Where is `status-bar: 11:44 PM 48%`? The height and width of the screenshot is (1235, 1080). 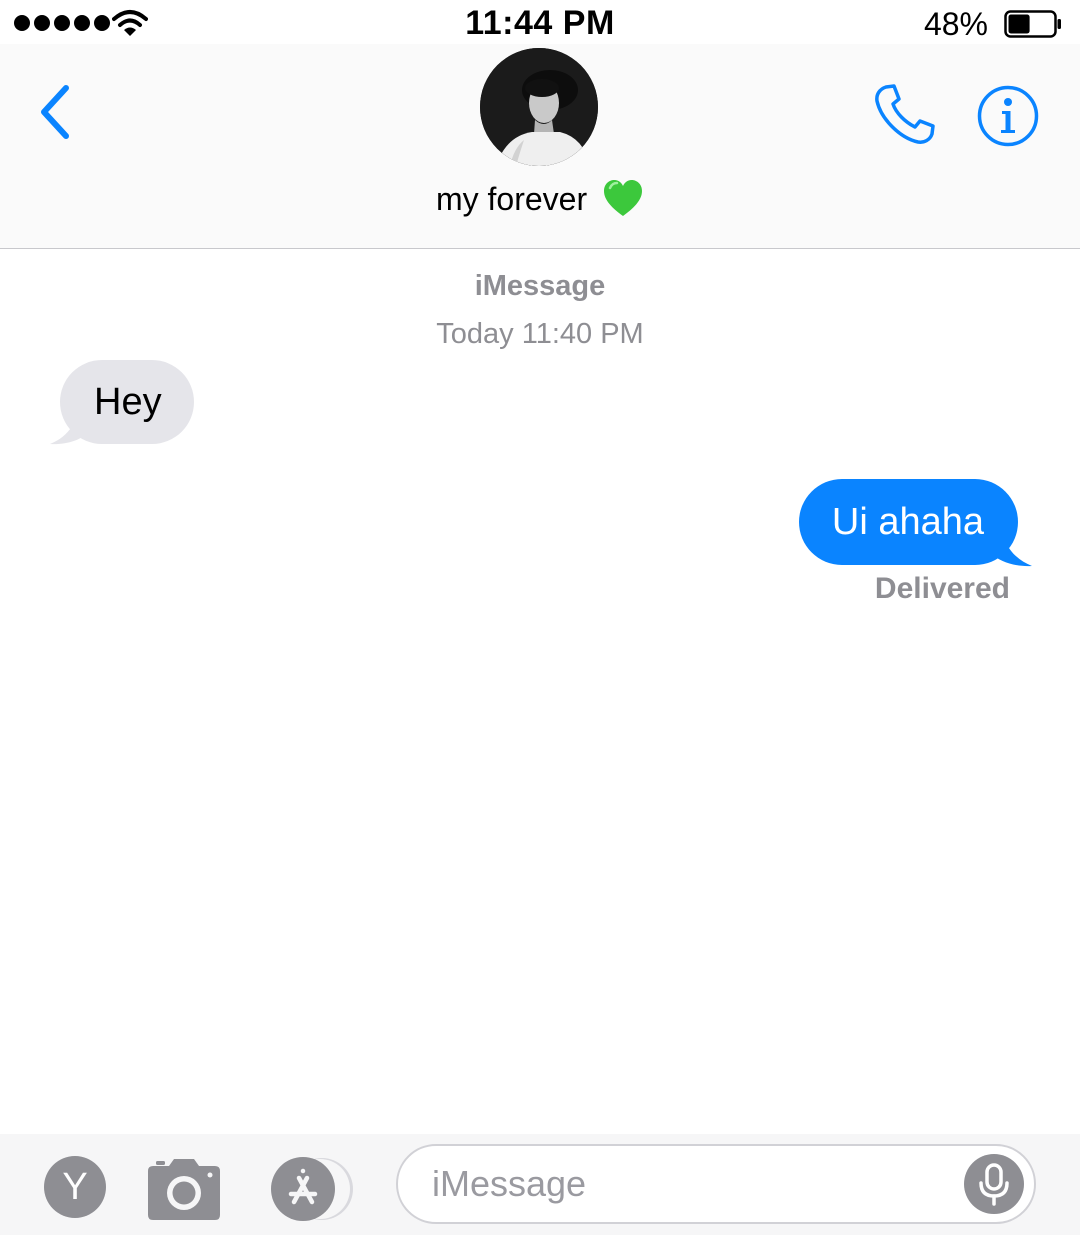
status-bar: 11:44 PM 48% is located at coordinates (540, 25).